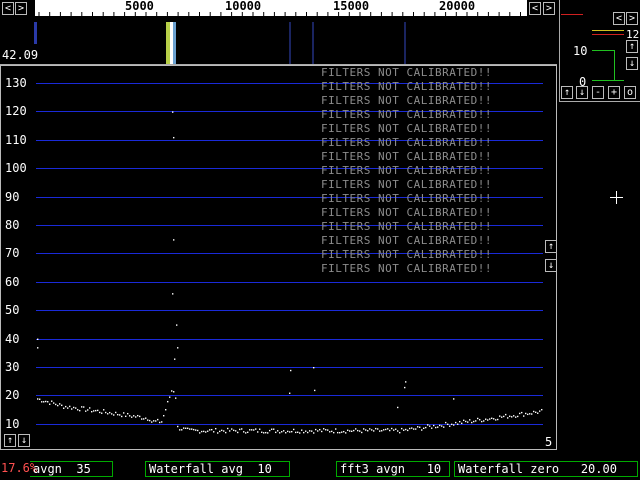 The width and height of the screenshot is (640, 480). What do you see at coordinates (632, 63) in the screenshot?
I see `side-down-button: ↓` at bounding box center [632, 63].